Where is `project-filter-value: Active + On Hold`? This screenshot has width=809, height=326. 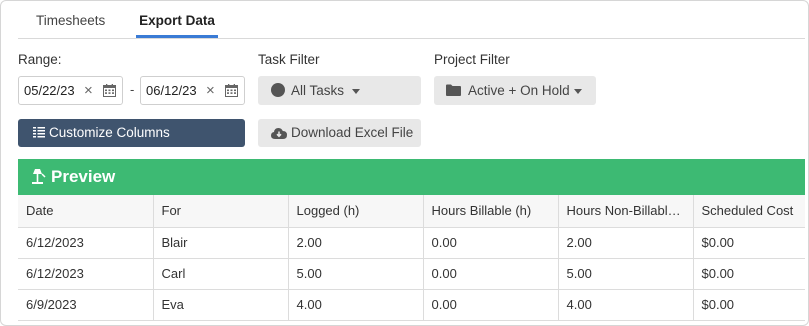
project-filter-value: Active + On Hold is located at coordinates (519, 90).